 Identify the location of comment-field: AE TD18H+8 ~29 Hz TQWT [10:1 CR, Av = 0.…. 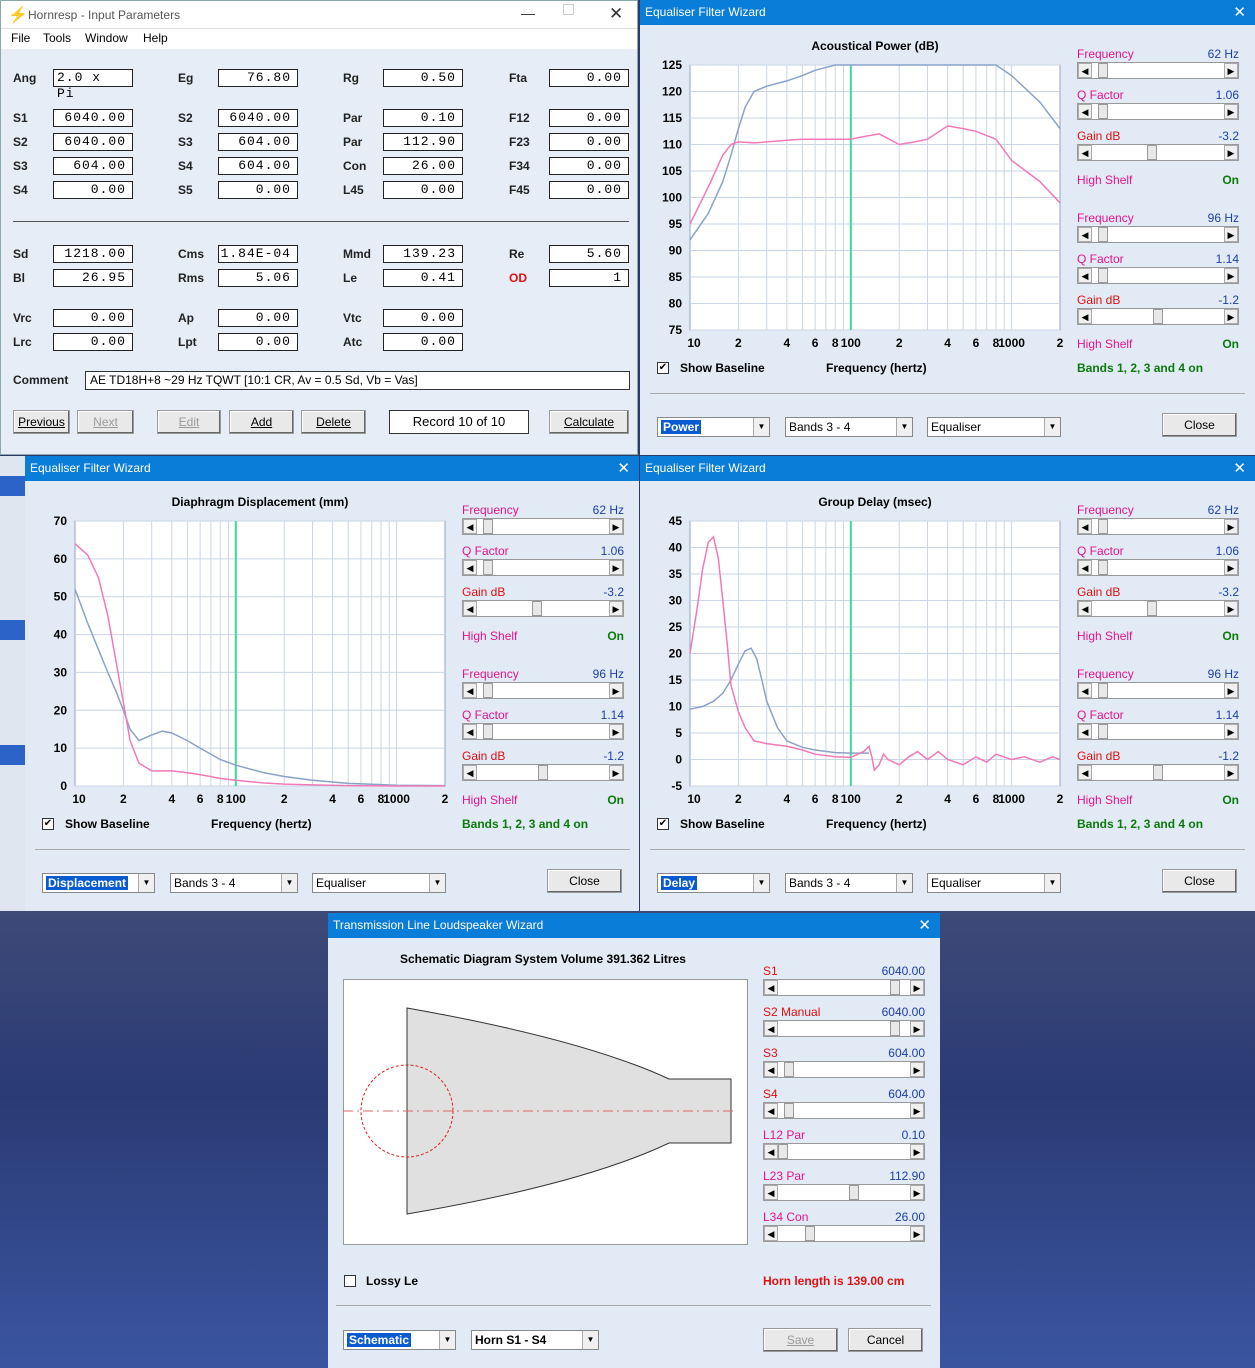
(357, 380).